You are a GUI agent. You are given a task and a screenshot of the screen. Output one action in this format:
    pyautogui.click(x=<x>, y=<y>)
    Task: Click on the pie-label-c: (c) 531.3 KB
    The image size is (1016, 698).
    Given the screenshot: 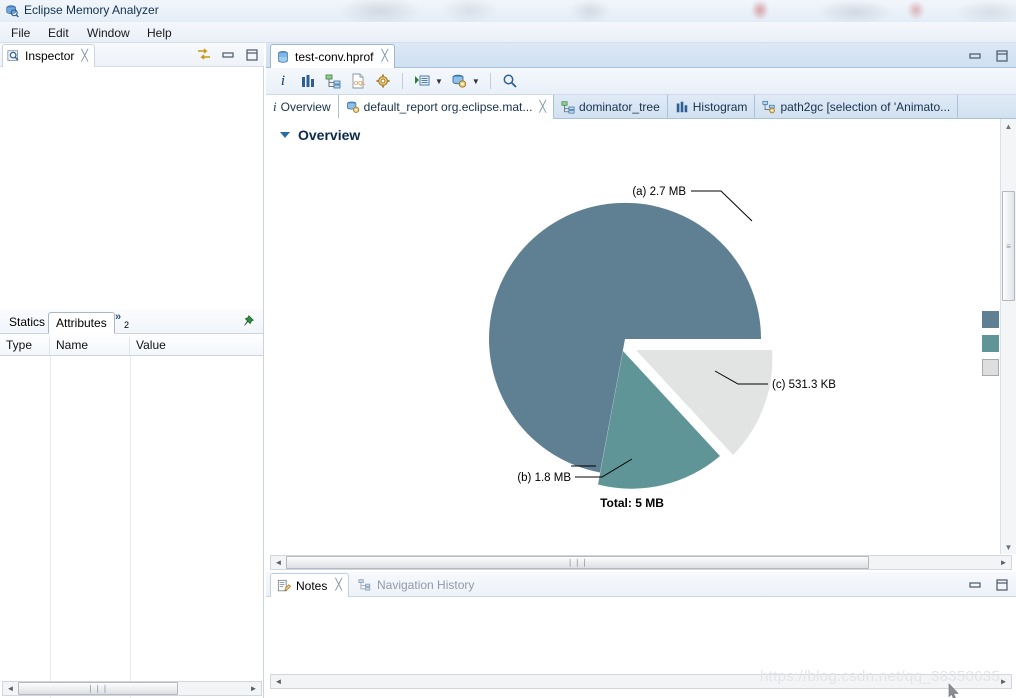 What is the action you would take?
    pyautogui.click(x=804, y=385)
    